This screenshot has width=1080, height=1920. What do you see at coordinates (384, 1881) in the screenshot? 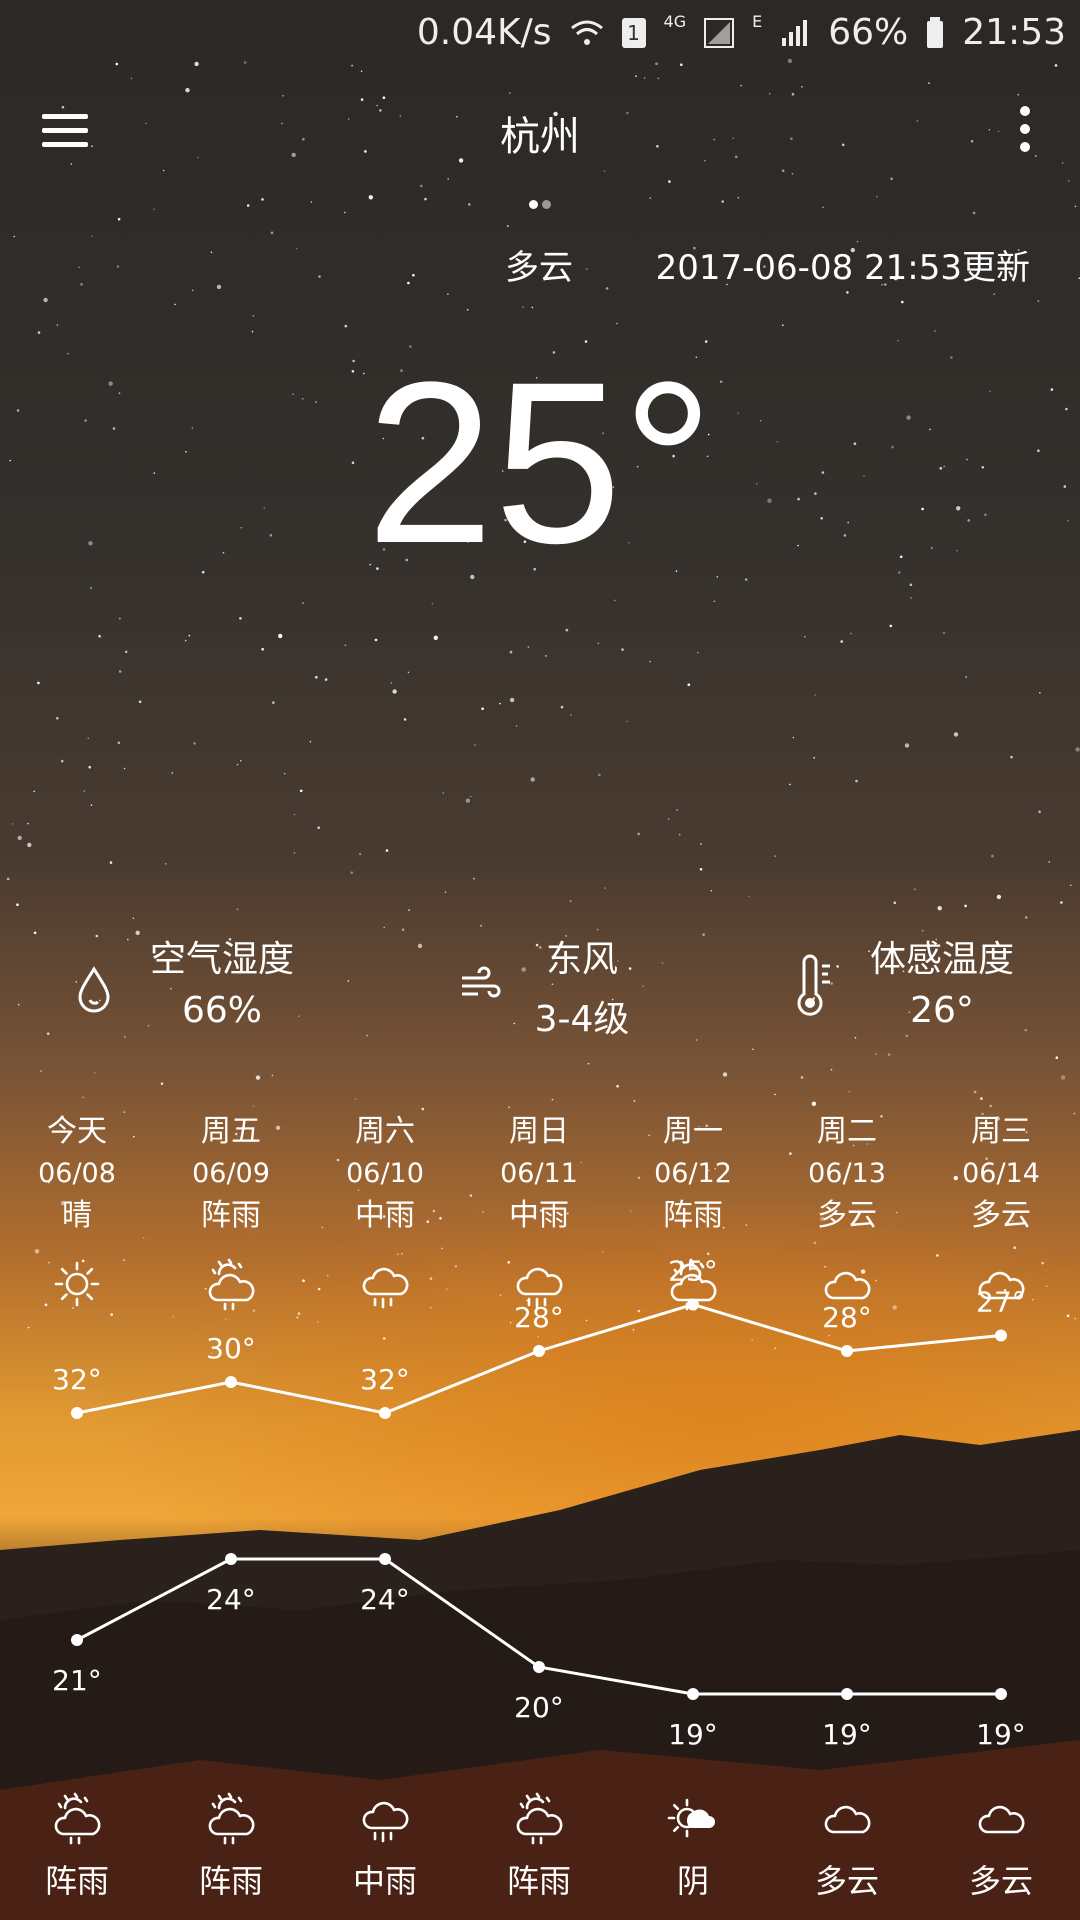
I see `night-condition: 中雨` at bounding box center [384, 1881].